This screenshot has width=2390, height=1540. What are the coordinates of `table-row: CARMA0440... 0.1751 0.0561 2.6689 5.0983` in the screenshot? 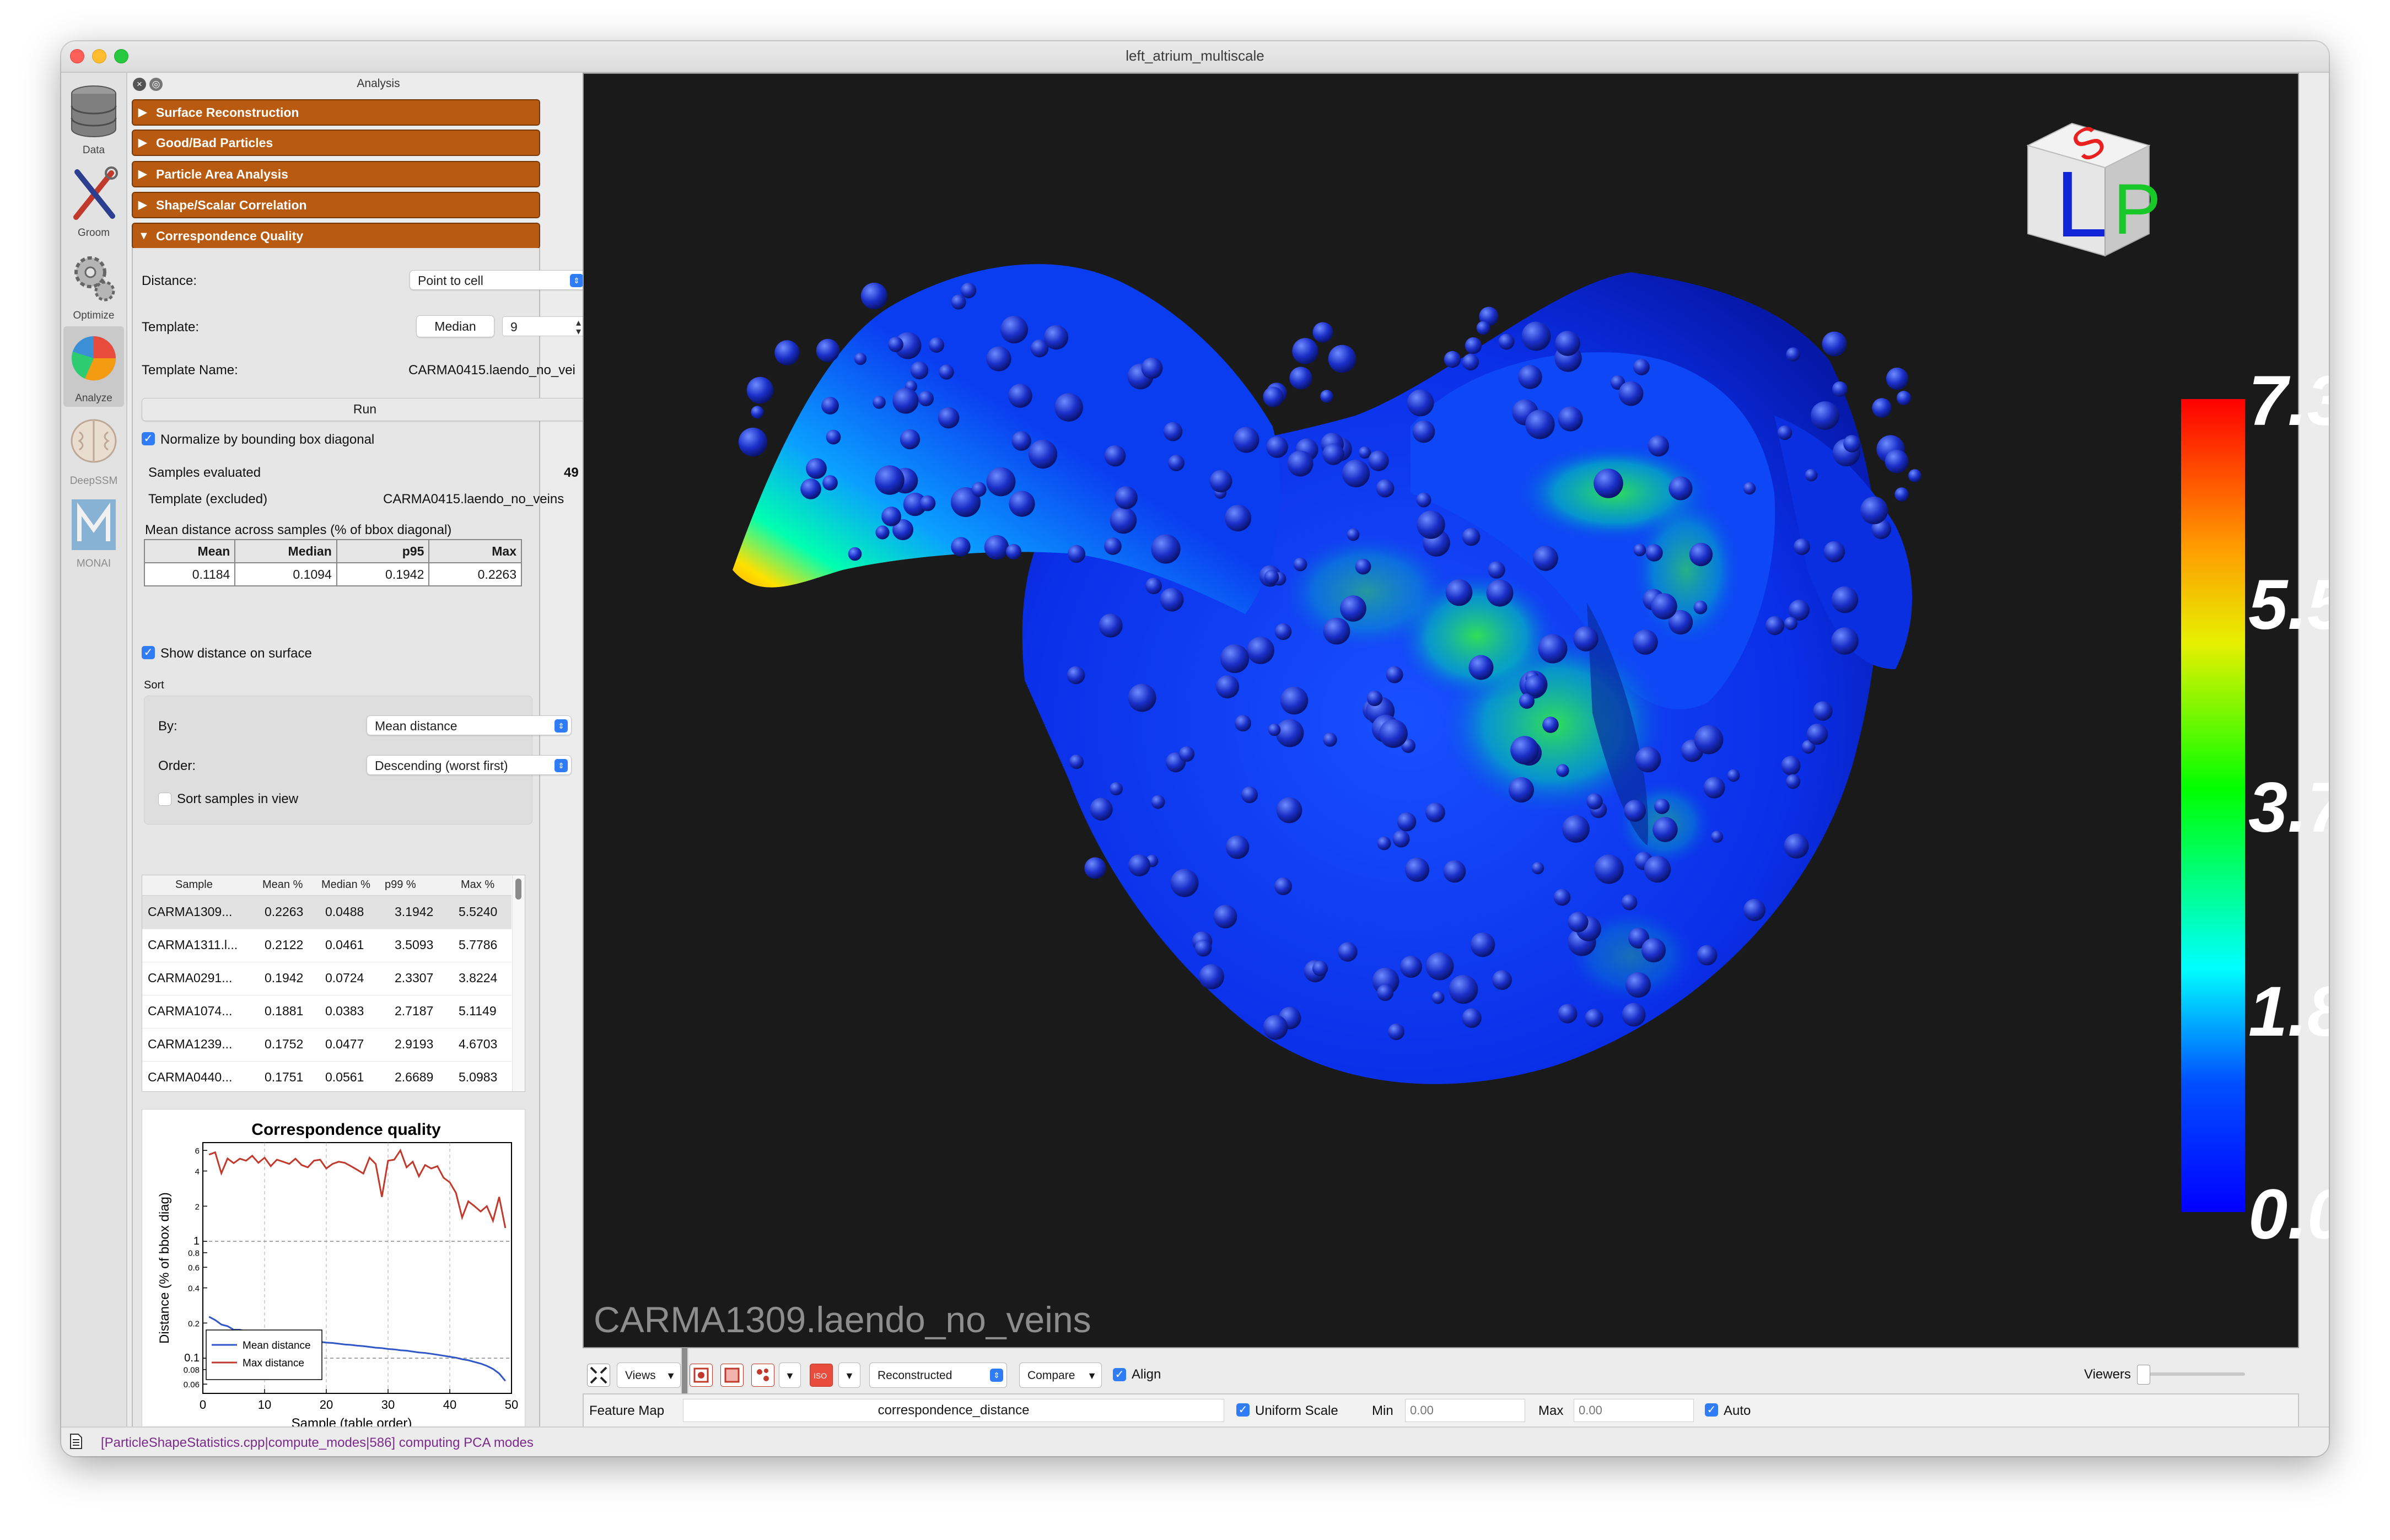 It's located at (327, 1076).